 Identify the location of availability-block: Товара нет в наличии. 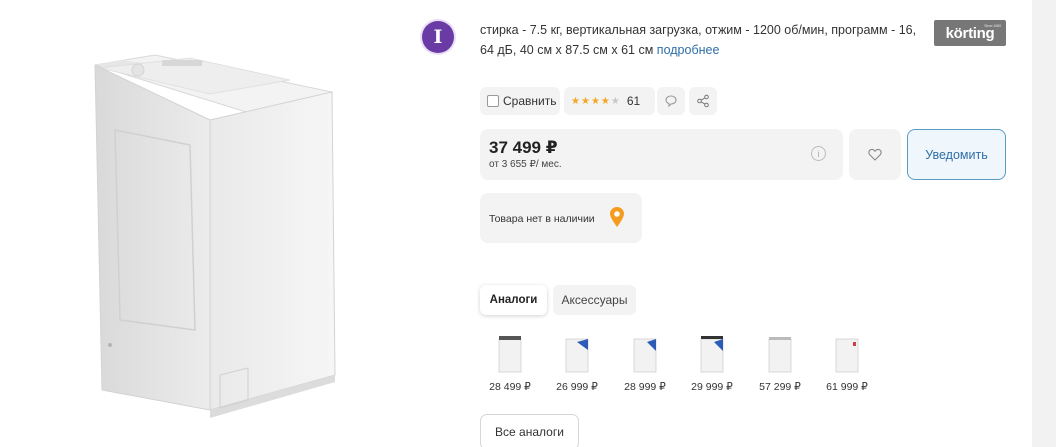
(561, 218).